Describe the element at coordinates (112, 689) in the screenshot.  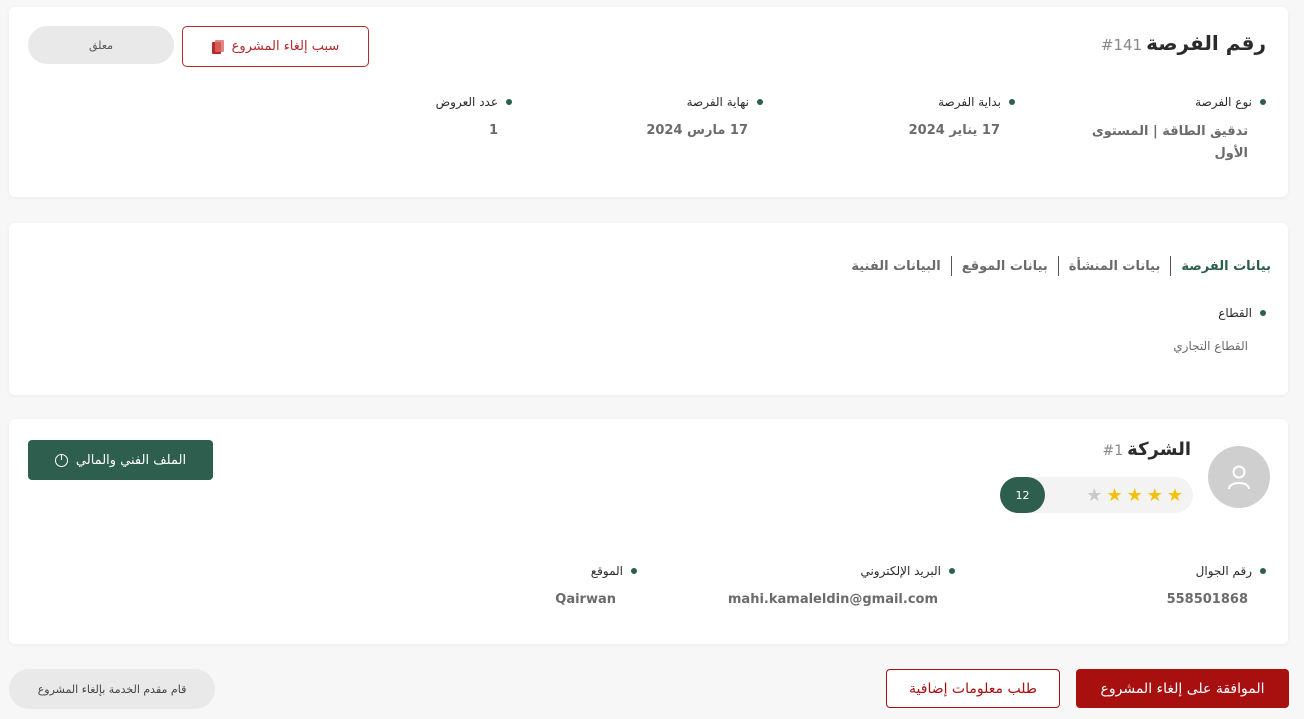
I see `provider-cancelled-status: قام مقدم الخدمة بإلغاء المشروع` at that location.